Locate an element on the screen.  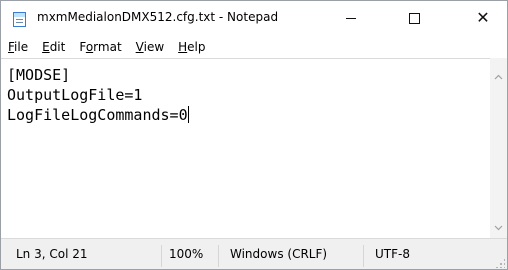
close-icon: ✕ is located at coordinates (483, 17).